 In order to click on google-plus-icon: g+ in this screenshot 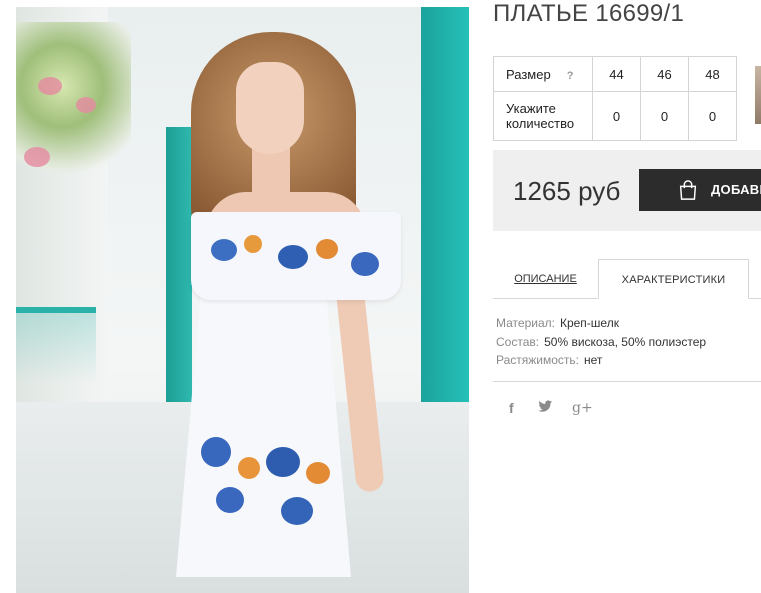, I will do `click(582, 408)`.